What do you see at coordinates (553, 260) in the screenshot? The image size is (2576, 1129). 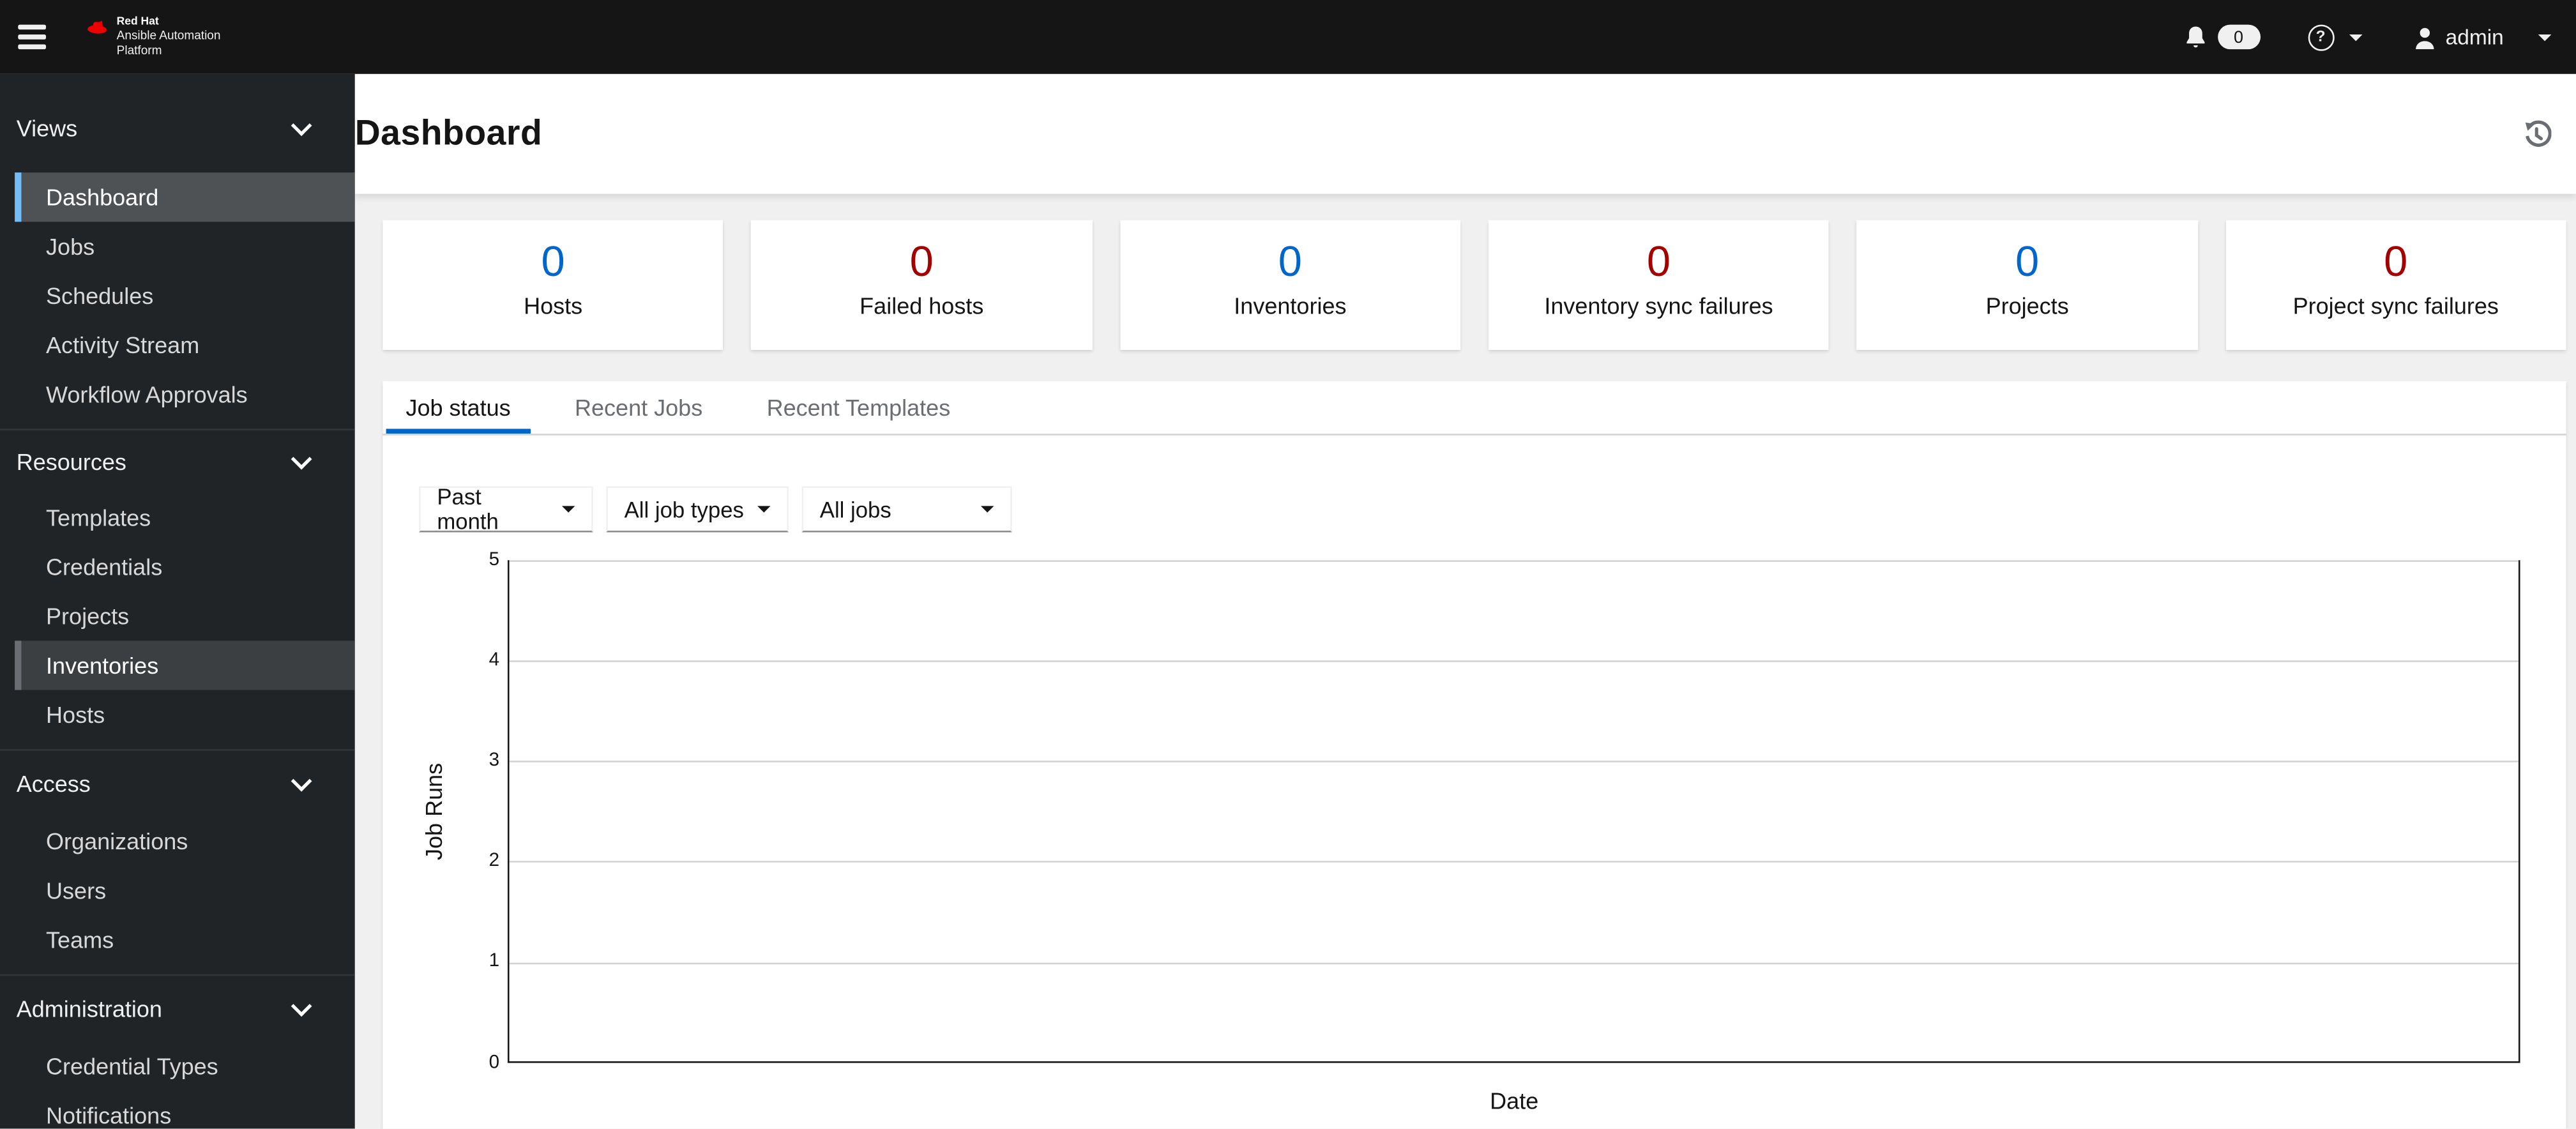 I see `hosts-count: 0` at bounding box center [553, 260].